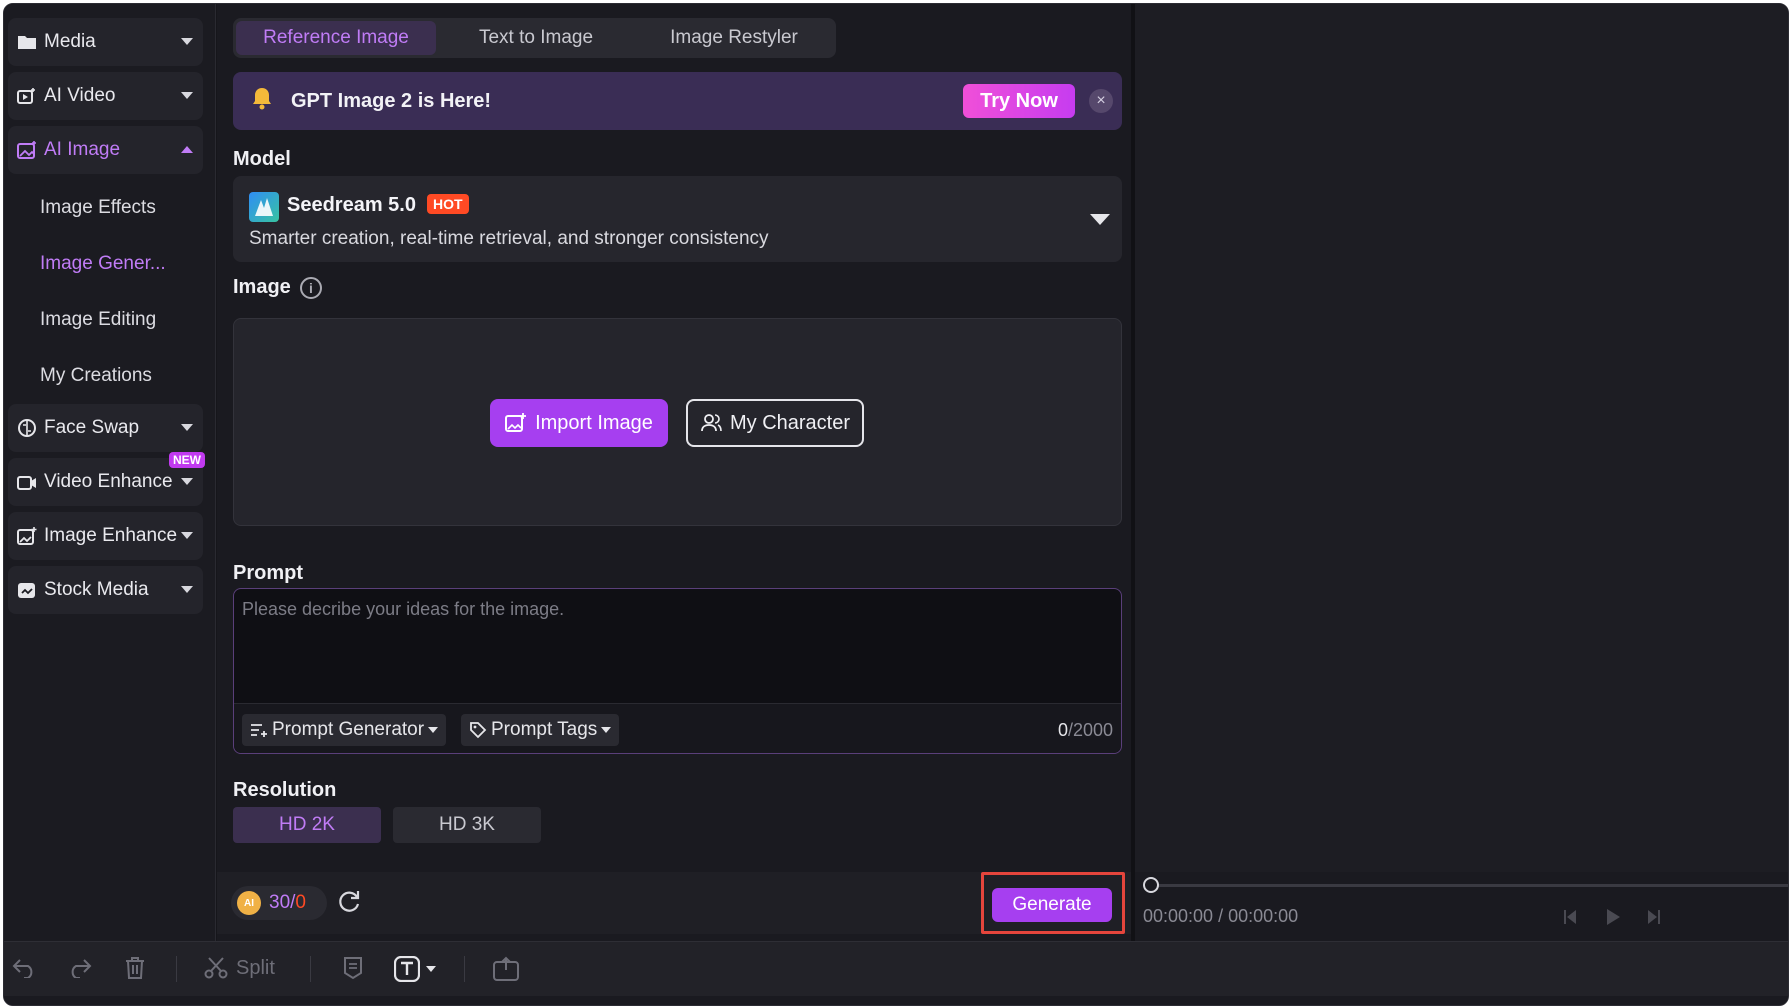  What do you see at coordinates (1571, 919) in the screenshot?
I see `prev-frame-icon` at bounding box center [1571, 919].